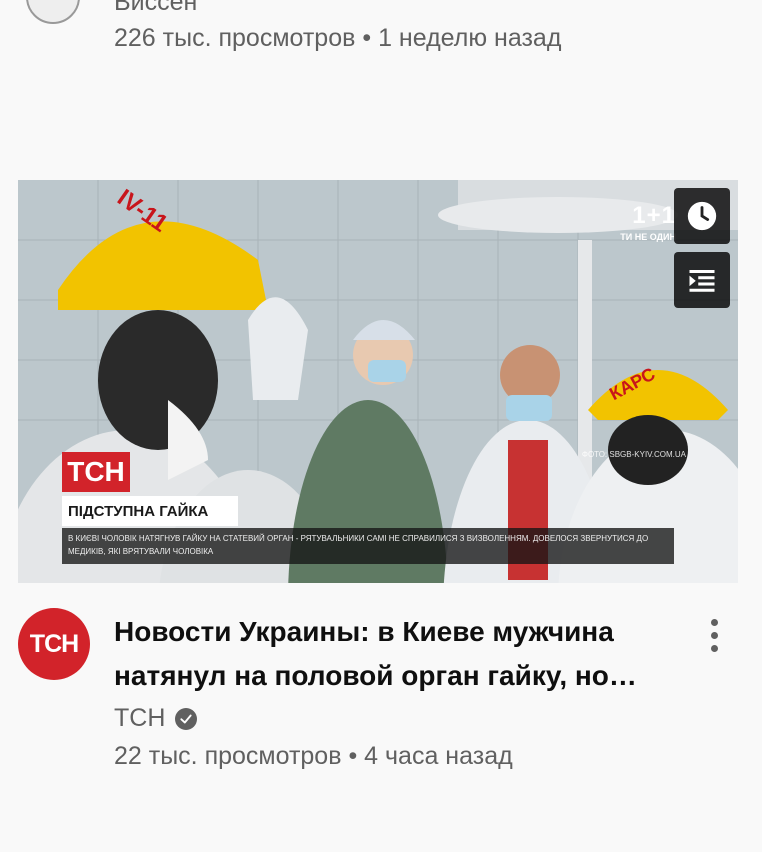 The image size is (762, 852). I want to click on more-options-button, so click(714, 635).